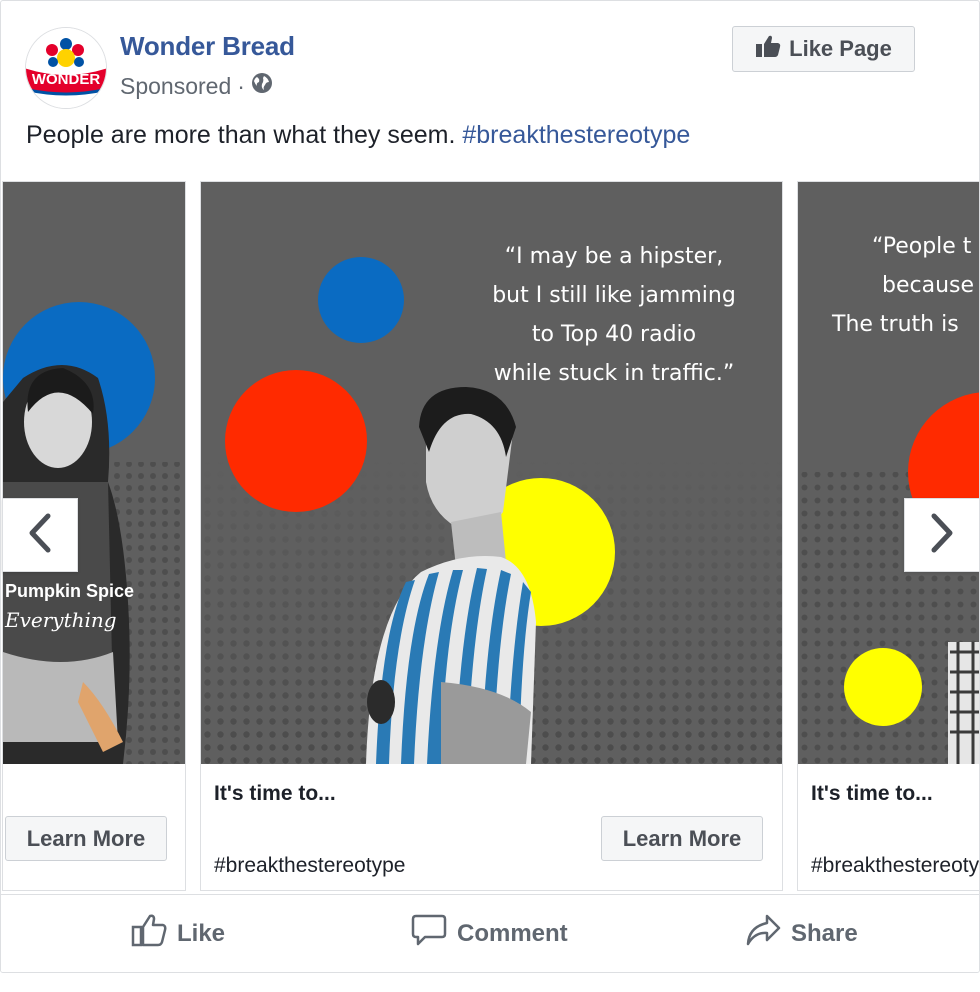 The image size is (980, 992). What do you see at coordinates (840, 48) in the screenshot?
I see `like-page-label: Like Page` at bounding box center [840, 48].